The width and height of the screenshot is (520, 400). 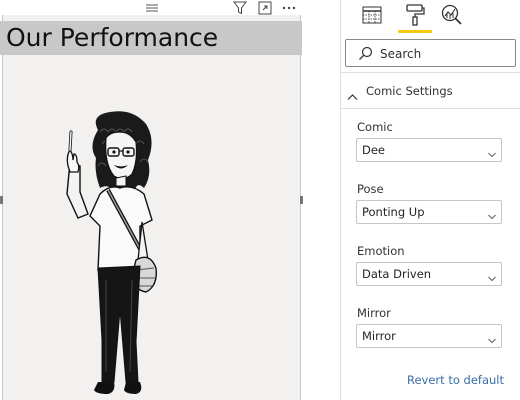 What do you see at coordinates (401, 54) in the screenshot?
I see `search-placeholder: Search` at bounding box center [401, 54].